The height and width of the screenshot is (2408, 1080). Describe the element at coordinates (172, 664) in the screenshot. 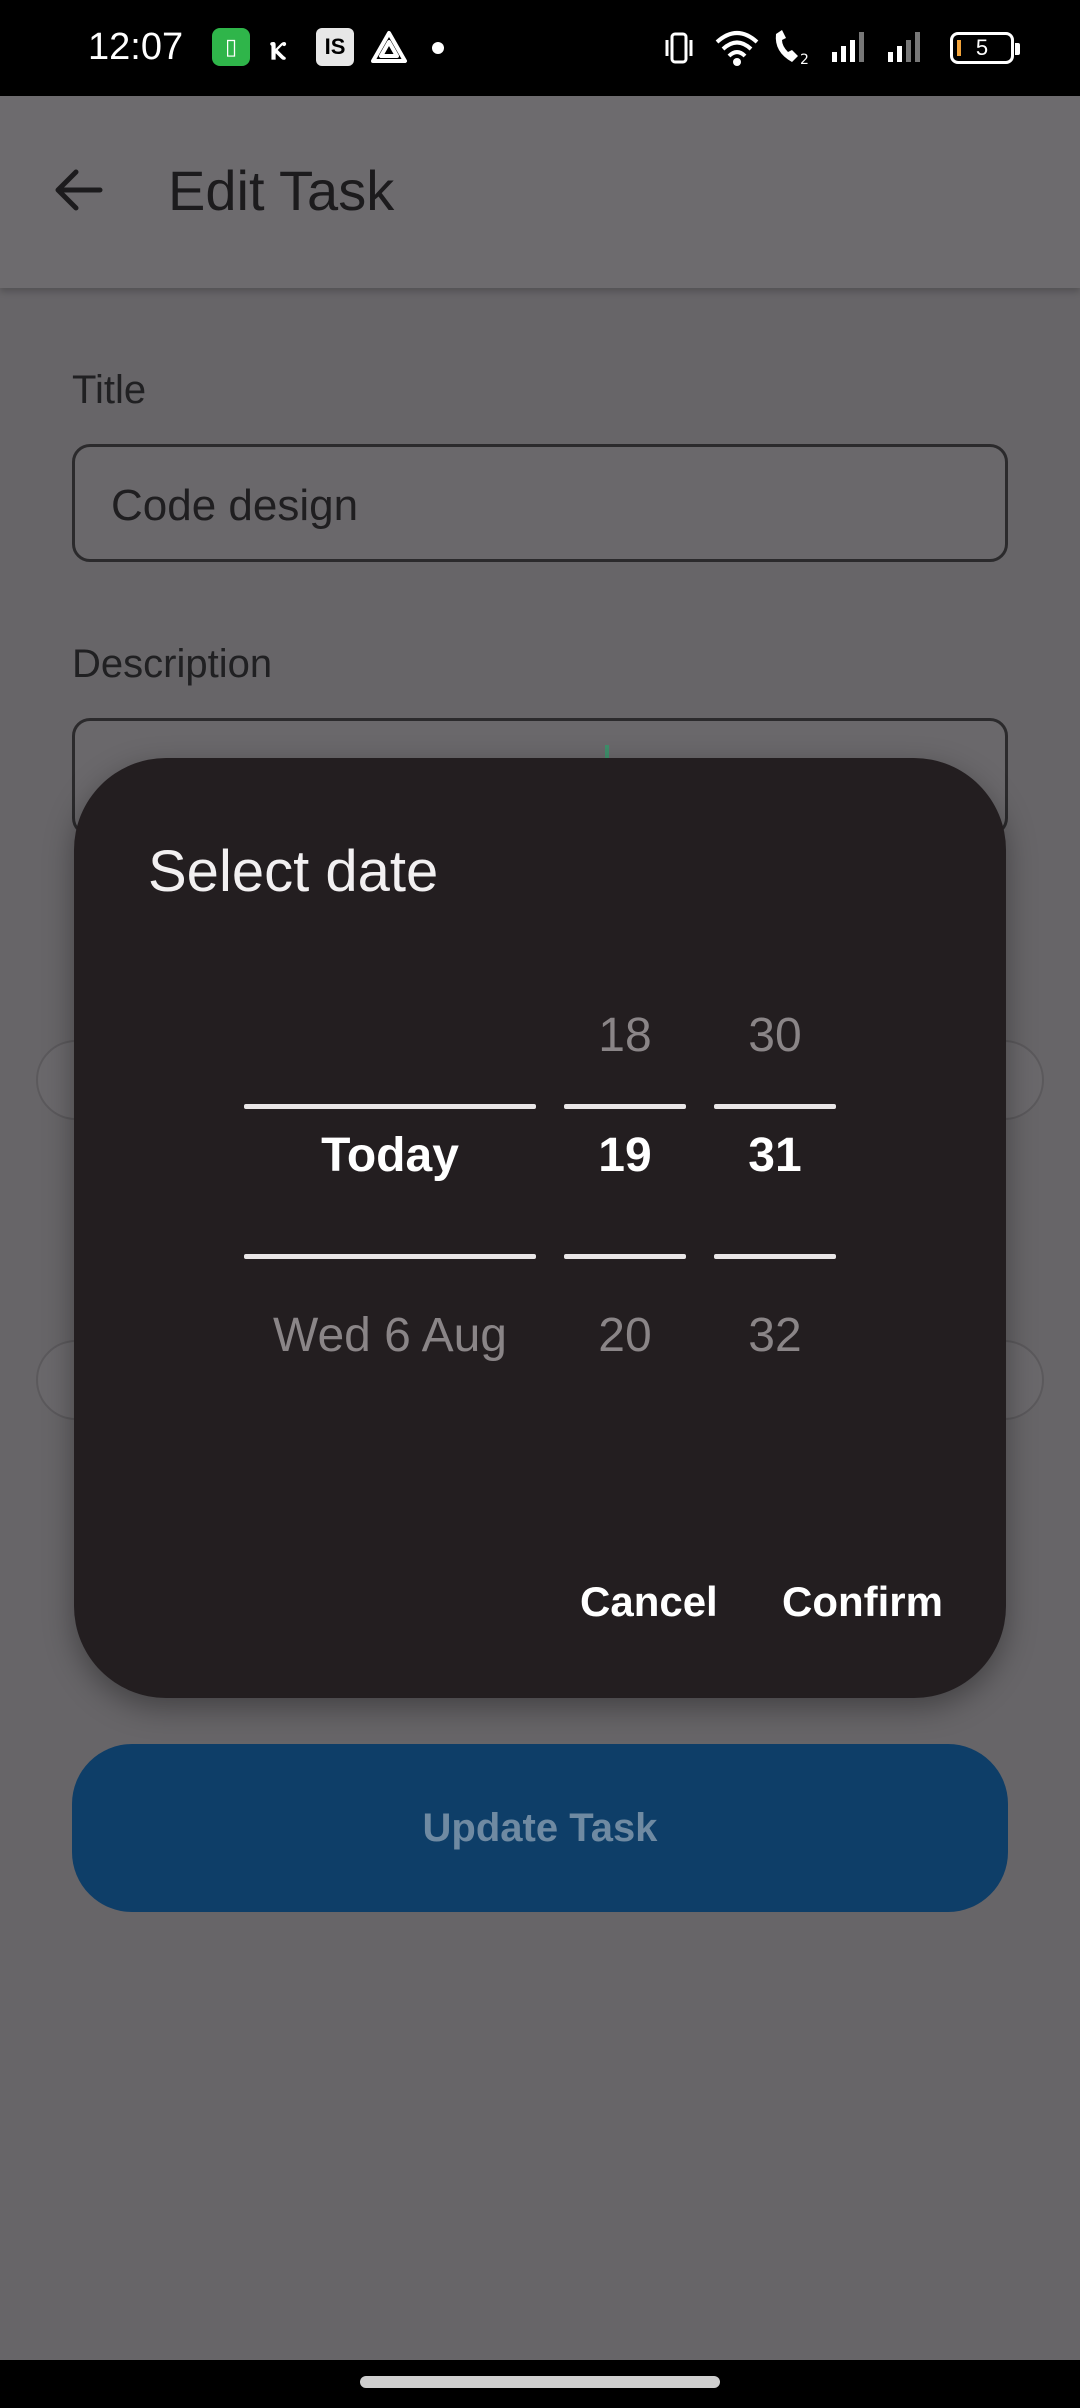

I see `description-label: Description` at that location.